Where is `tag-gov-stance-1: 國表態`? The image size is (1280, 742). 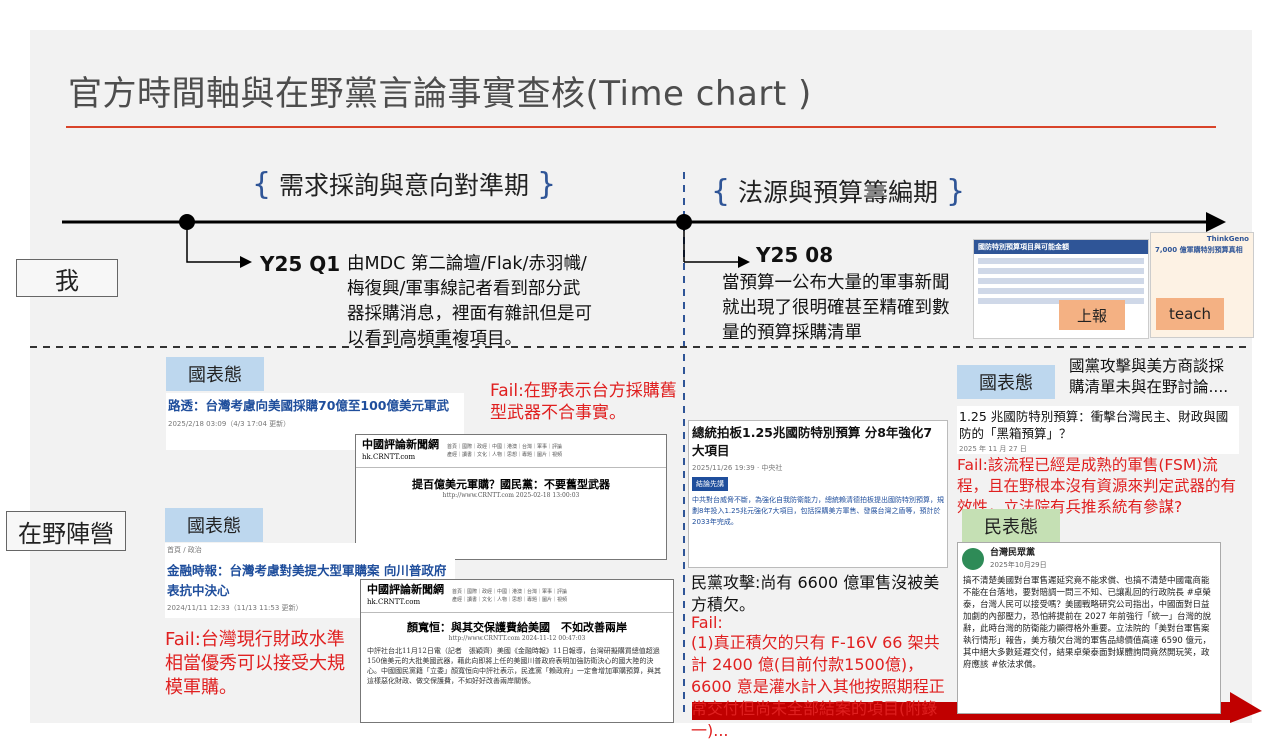
tag-gov-stance-1: 國表態 is located at coordinates (215, 374).